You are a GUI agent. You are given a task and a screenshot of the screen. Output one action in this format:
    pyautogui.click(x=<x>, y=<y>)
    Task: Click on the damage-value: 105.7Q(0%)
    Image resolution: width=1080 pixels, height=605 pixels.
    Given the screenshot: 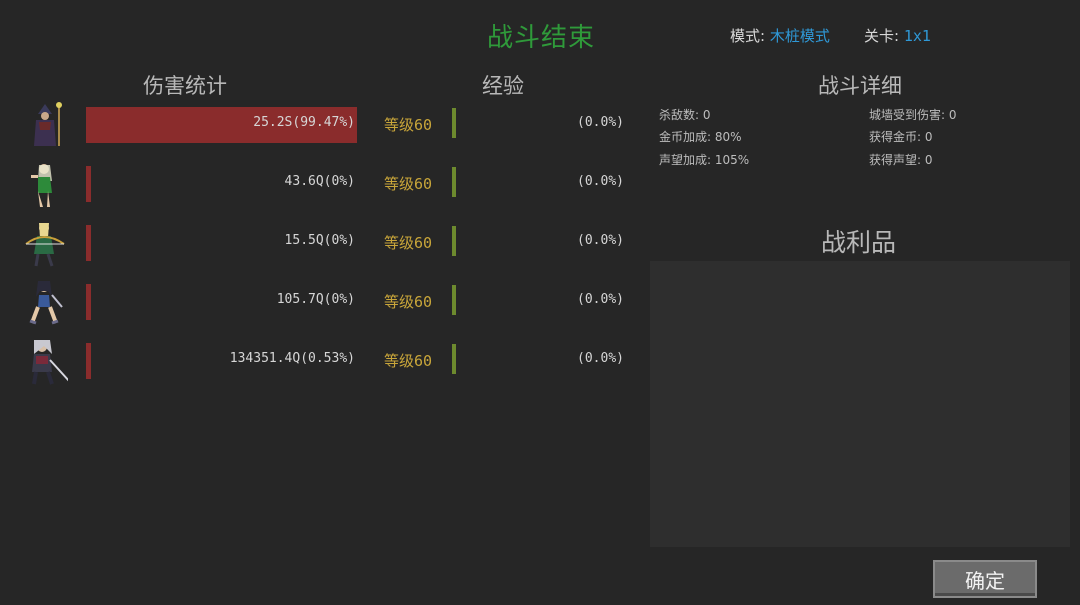 What is the action you would take?
    pyautogui.click(x=315, y=299)
    